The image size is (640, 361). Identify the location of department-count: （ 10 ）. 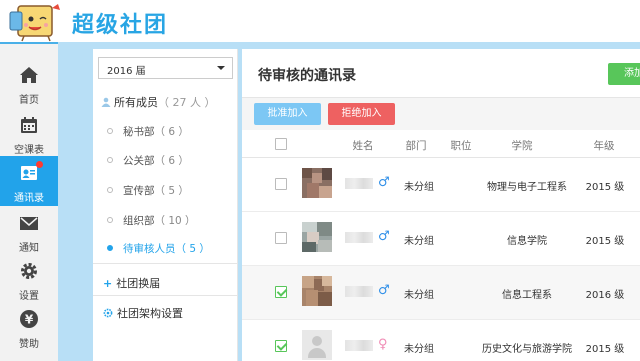
(175, 221).